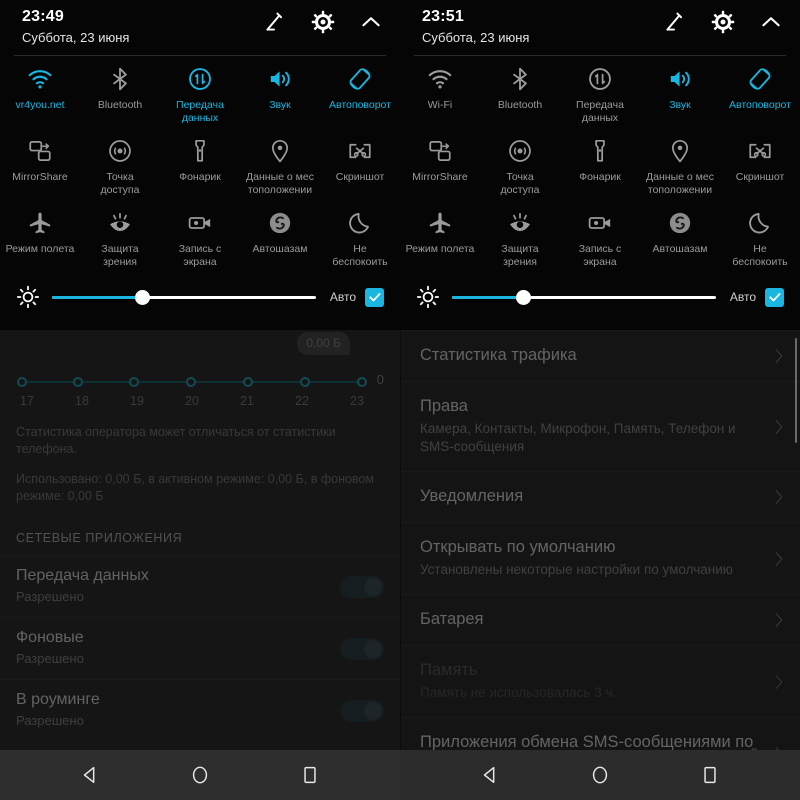 This screenshot has height=800, width=800. I want to click on chart-line-svg, so click(192, 382).